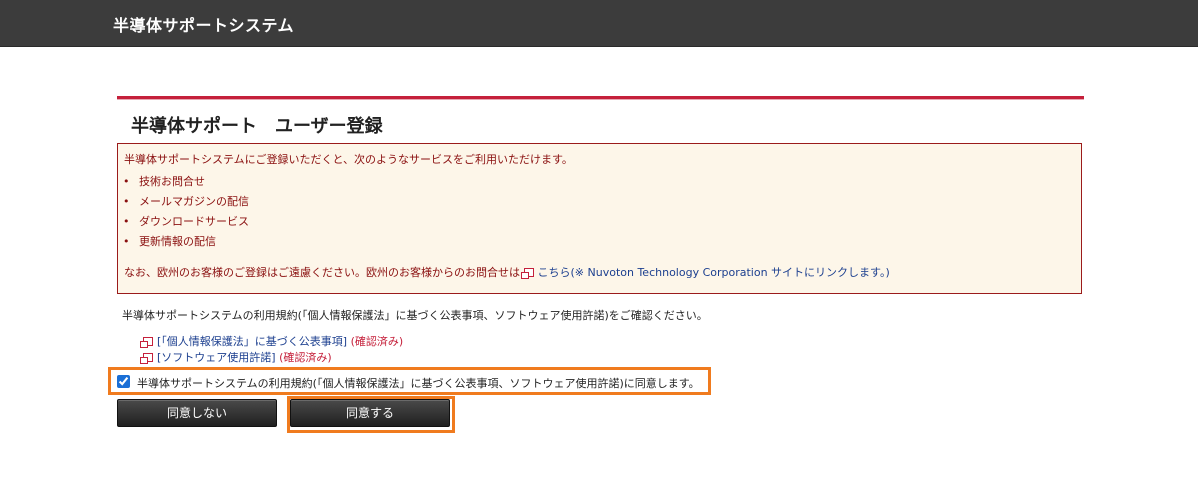 The height and width of the screenshot is (493, 1198). Describe the element at coordinates (600, 98) in the screenshot. I see `title-divider` at that location.